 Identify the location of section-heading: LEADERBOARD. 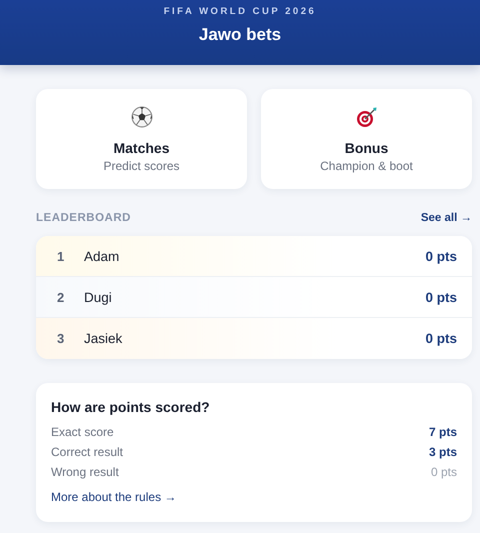
(83, 218).